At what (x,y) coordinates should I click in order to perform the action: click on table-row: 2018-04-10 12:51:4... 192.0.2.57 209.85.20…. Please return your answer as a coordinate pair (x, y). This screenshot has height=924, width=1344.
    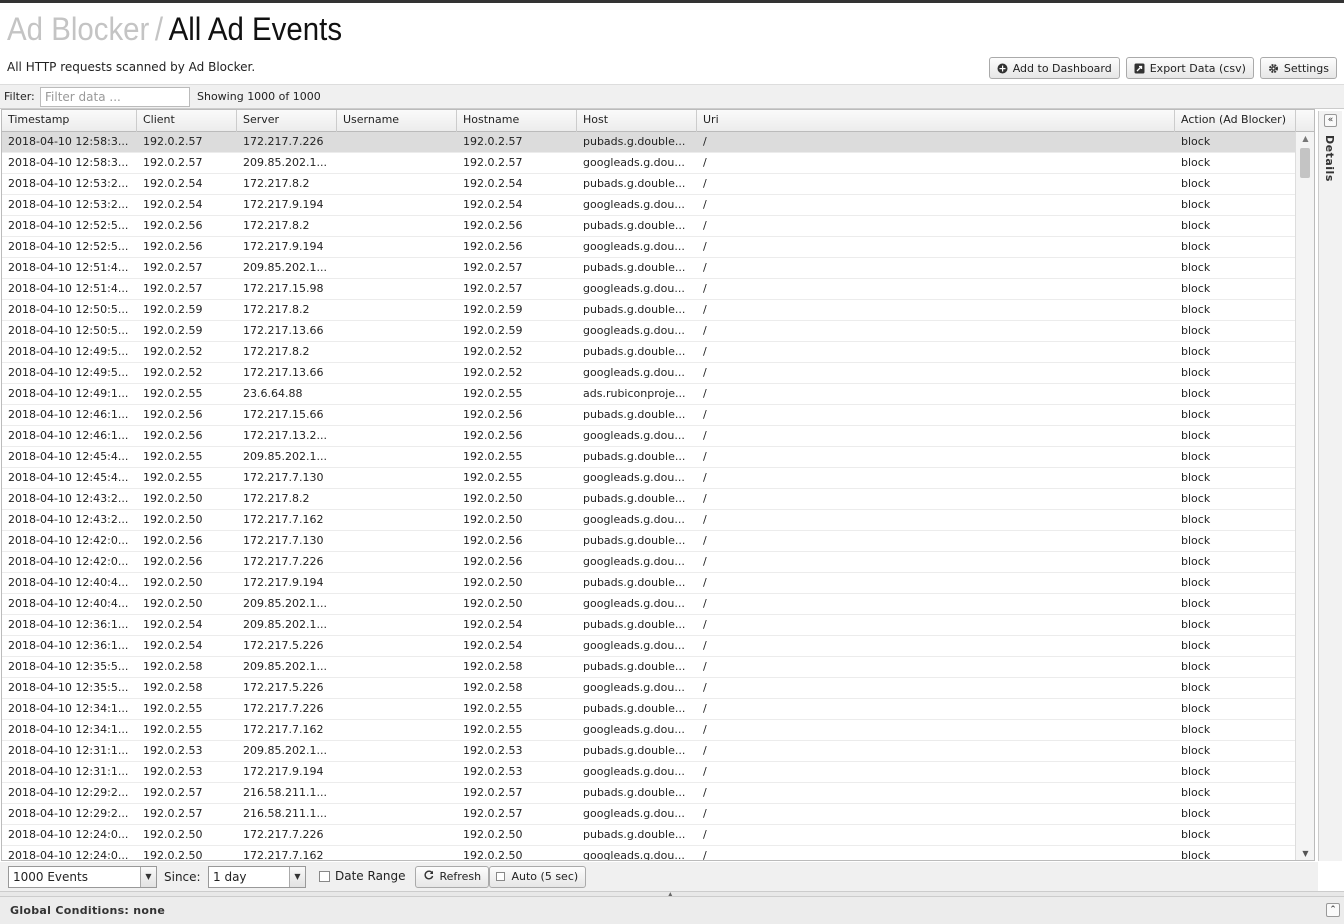
    Looking at the image, I should click on (649, 268).